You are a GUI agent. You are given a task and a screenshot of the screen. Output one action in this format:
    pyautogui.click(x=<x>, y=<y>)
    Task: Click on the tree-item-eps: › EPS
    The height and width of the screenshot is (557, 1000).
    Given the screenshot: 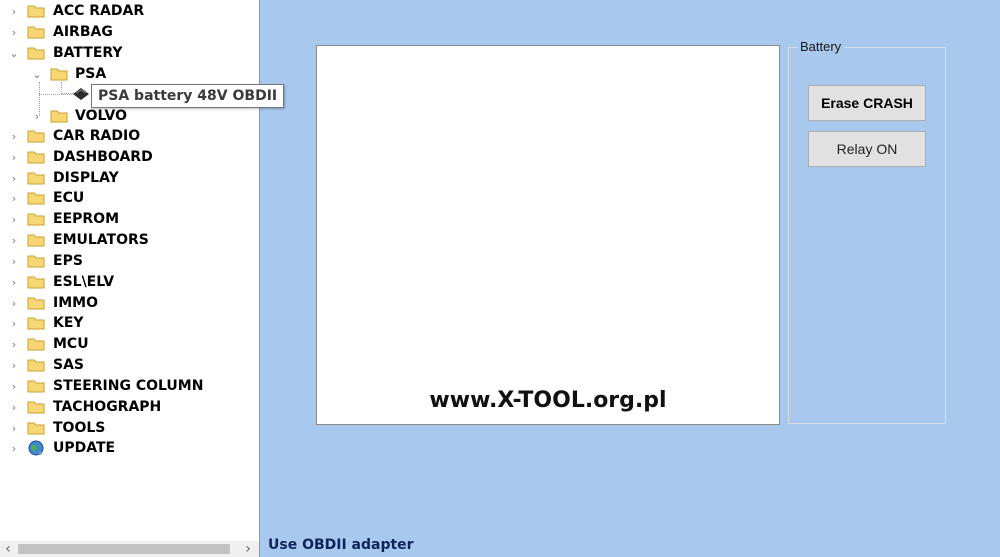 What is the action you would take?
    pyautogui.click(x=127, y=261)
    